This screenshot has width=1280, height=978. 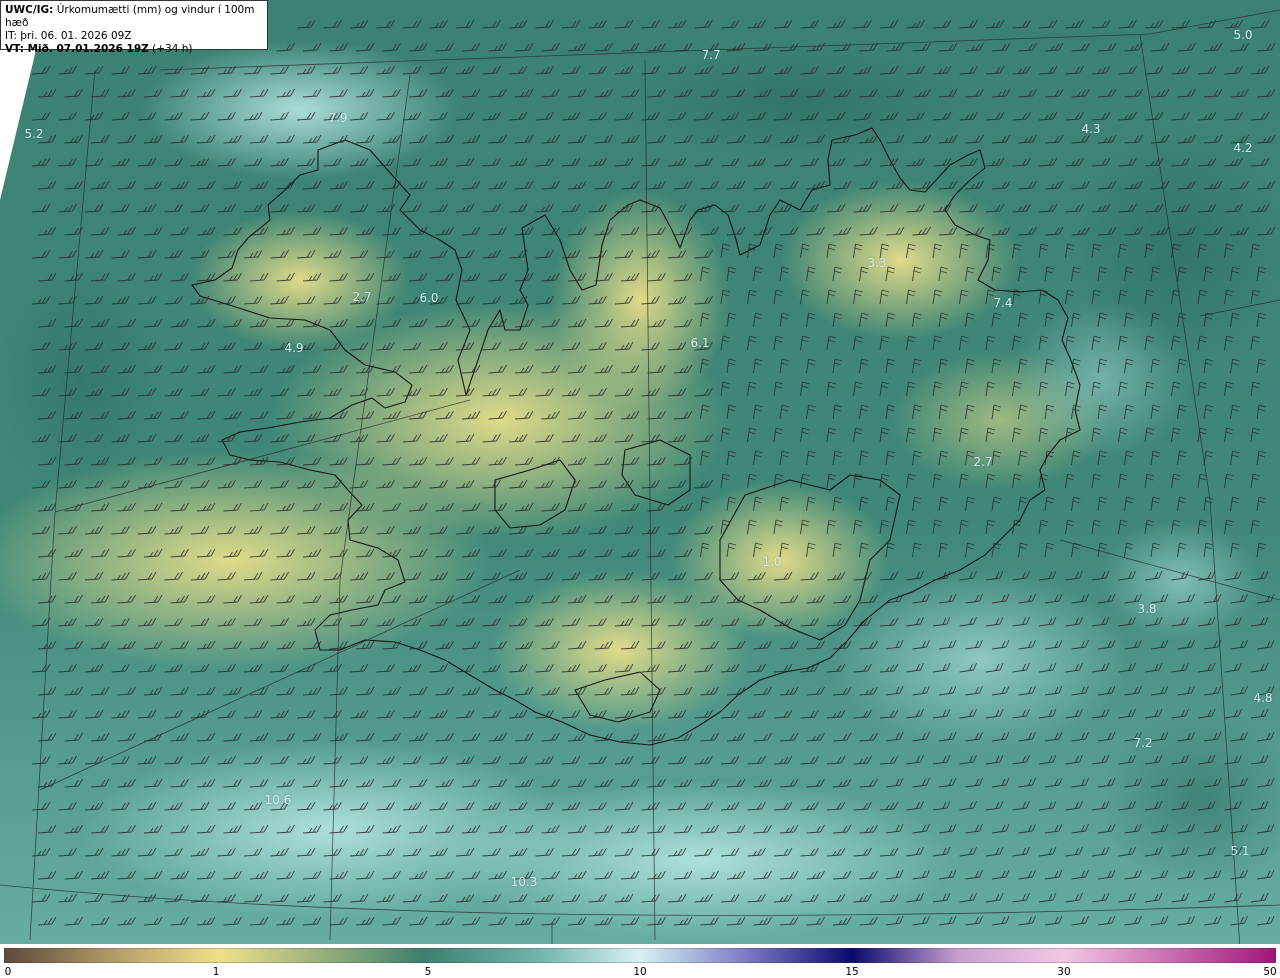 What do you see at coordinates (524, 882) in the screenshot?
I see `map-value-label: 10.3` at bounding box center [524, 882].